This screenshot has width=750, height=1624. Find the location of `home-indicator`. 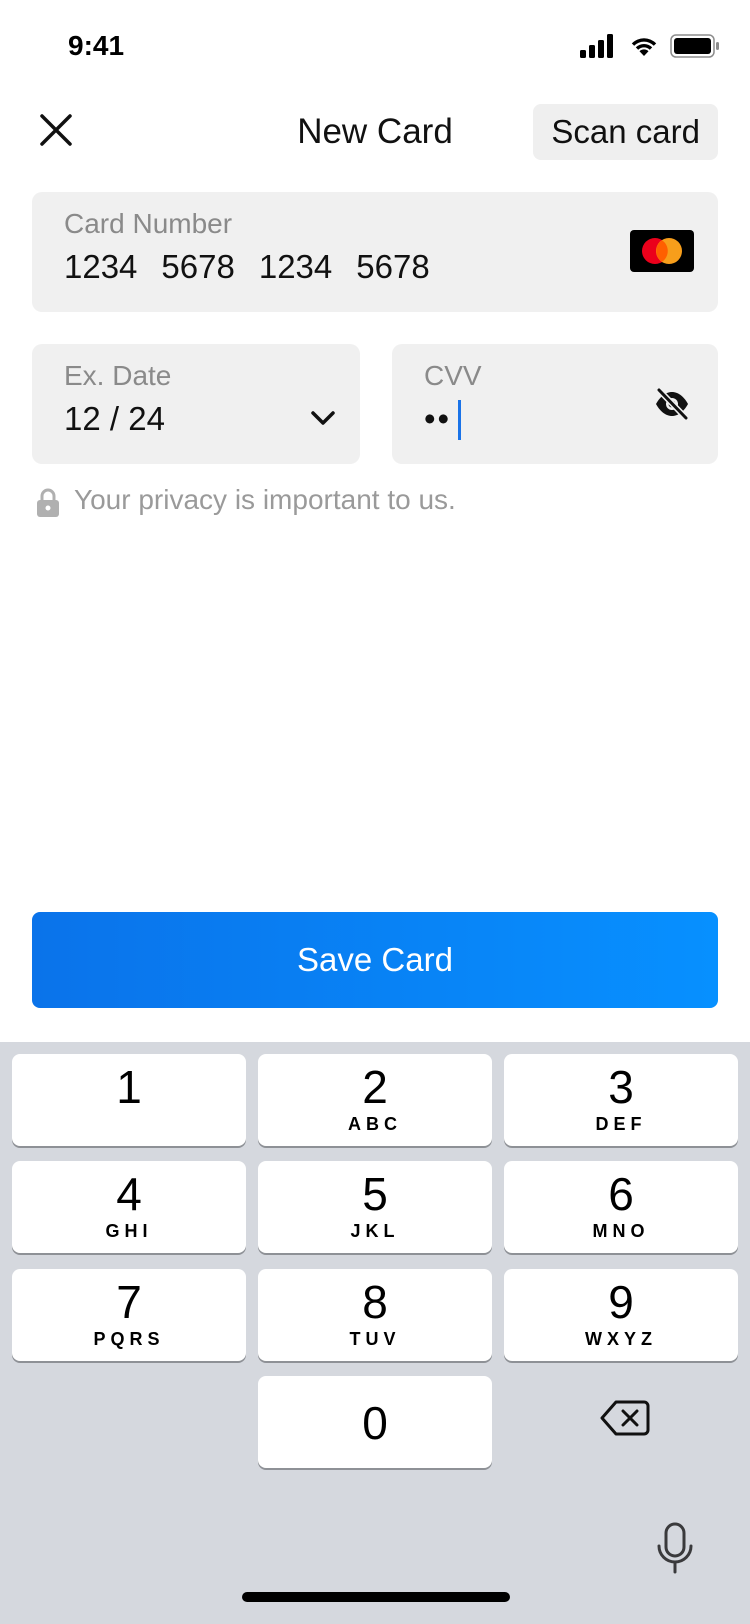

home-indicator is located at coordinates (376, 1597).